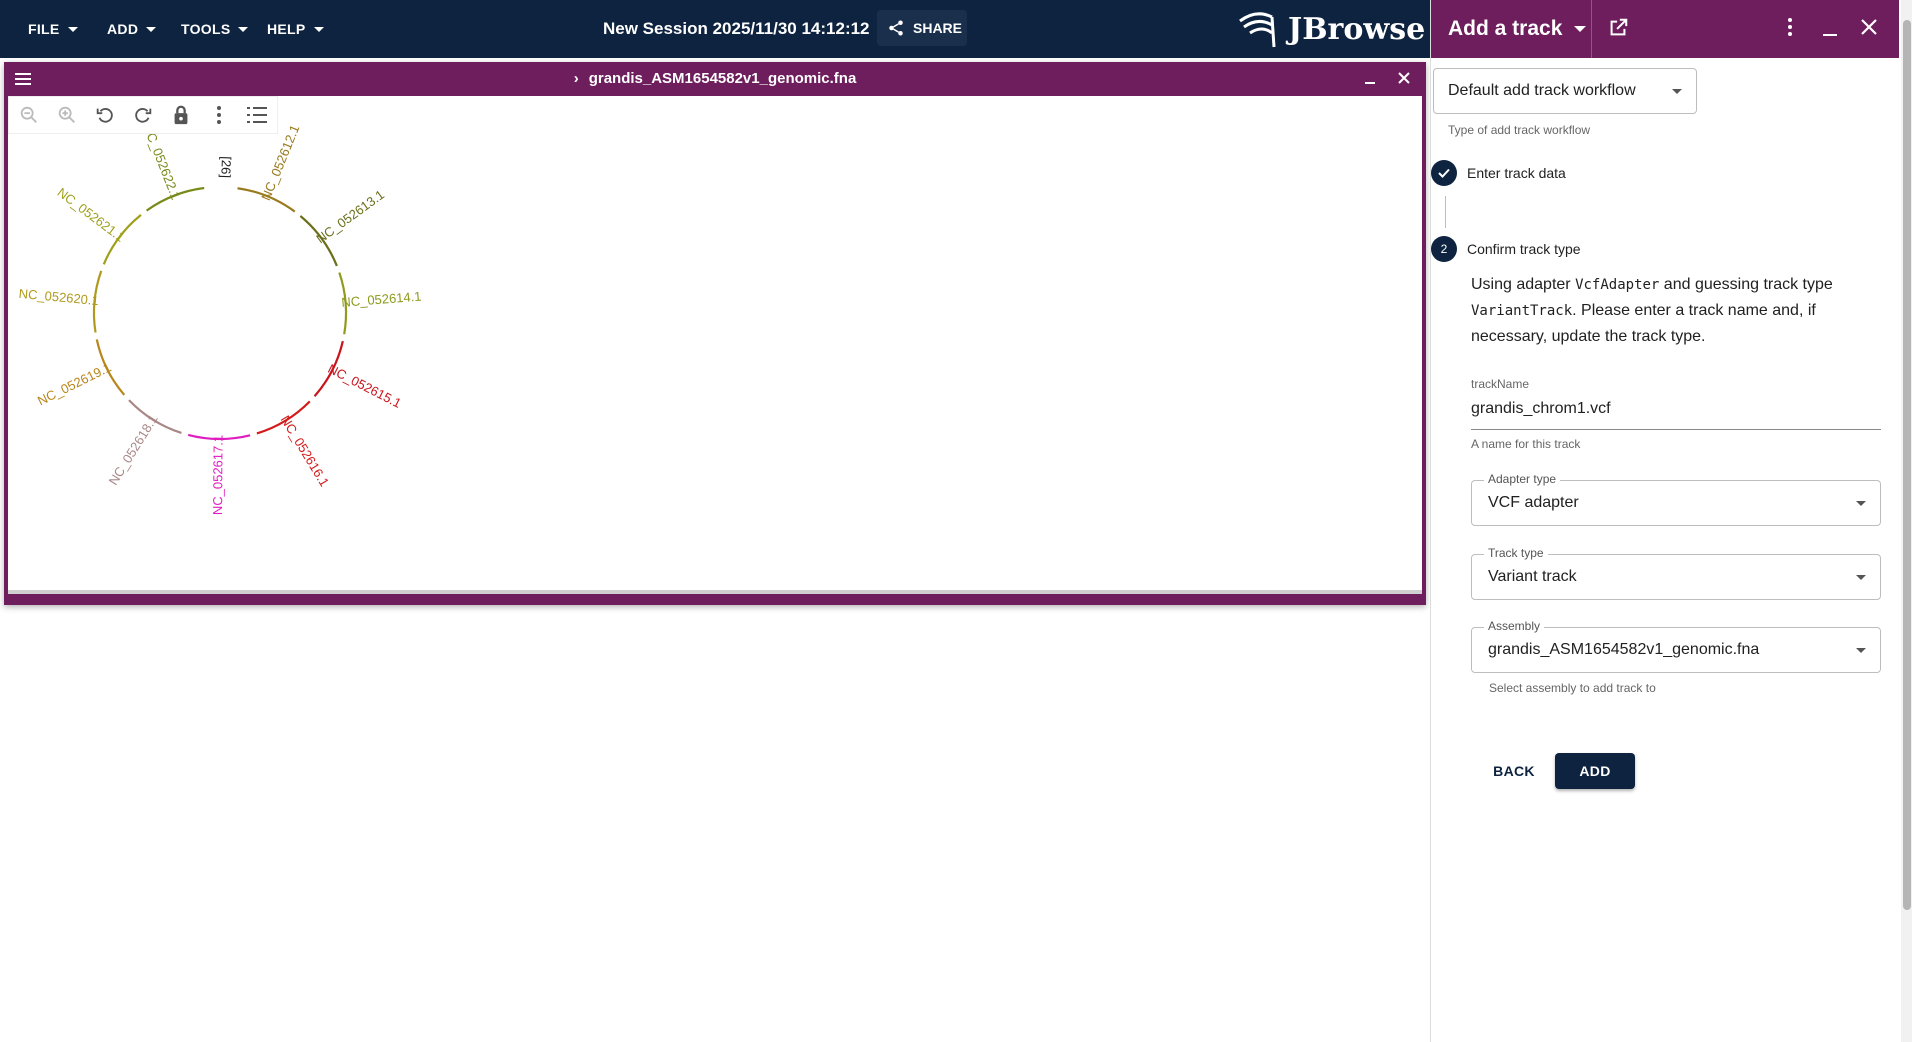 Image resolution: width=1912 pixels, height=1042 pixels. I want to click on close-view-button, so click(1404, 78).